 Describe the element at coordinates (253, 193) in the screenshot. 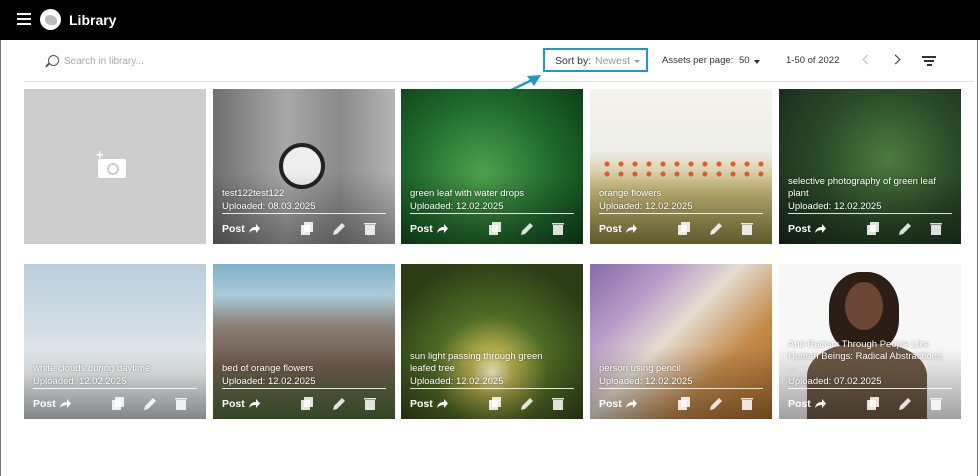

I see `asset-title: test122test122` at that location.